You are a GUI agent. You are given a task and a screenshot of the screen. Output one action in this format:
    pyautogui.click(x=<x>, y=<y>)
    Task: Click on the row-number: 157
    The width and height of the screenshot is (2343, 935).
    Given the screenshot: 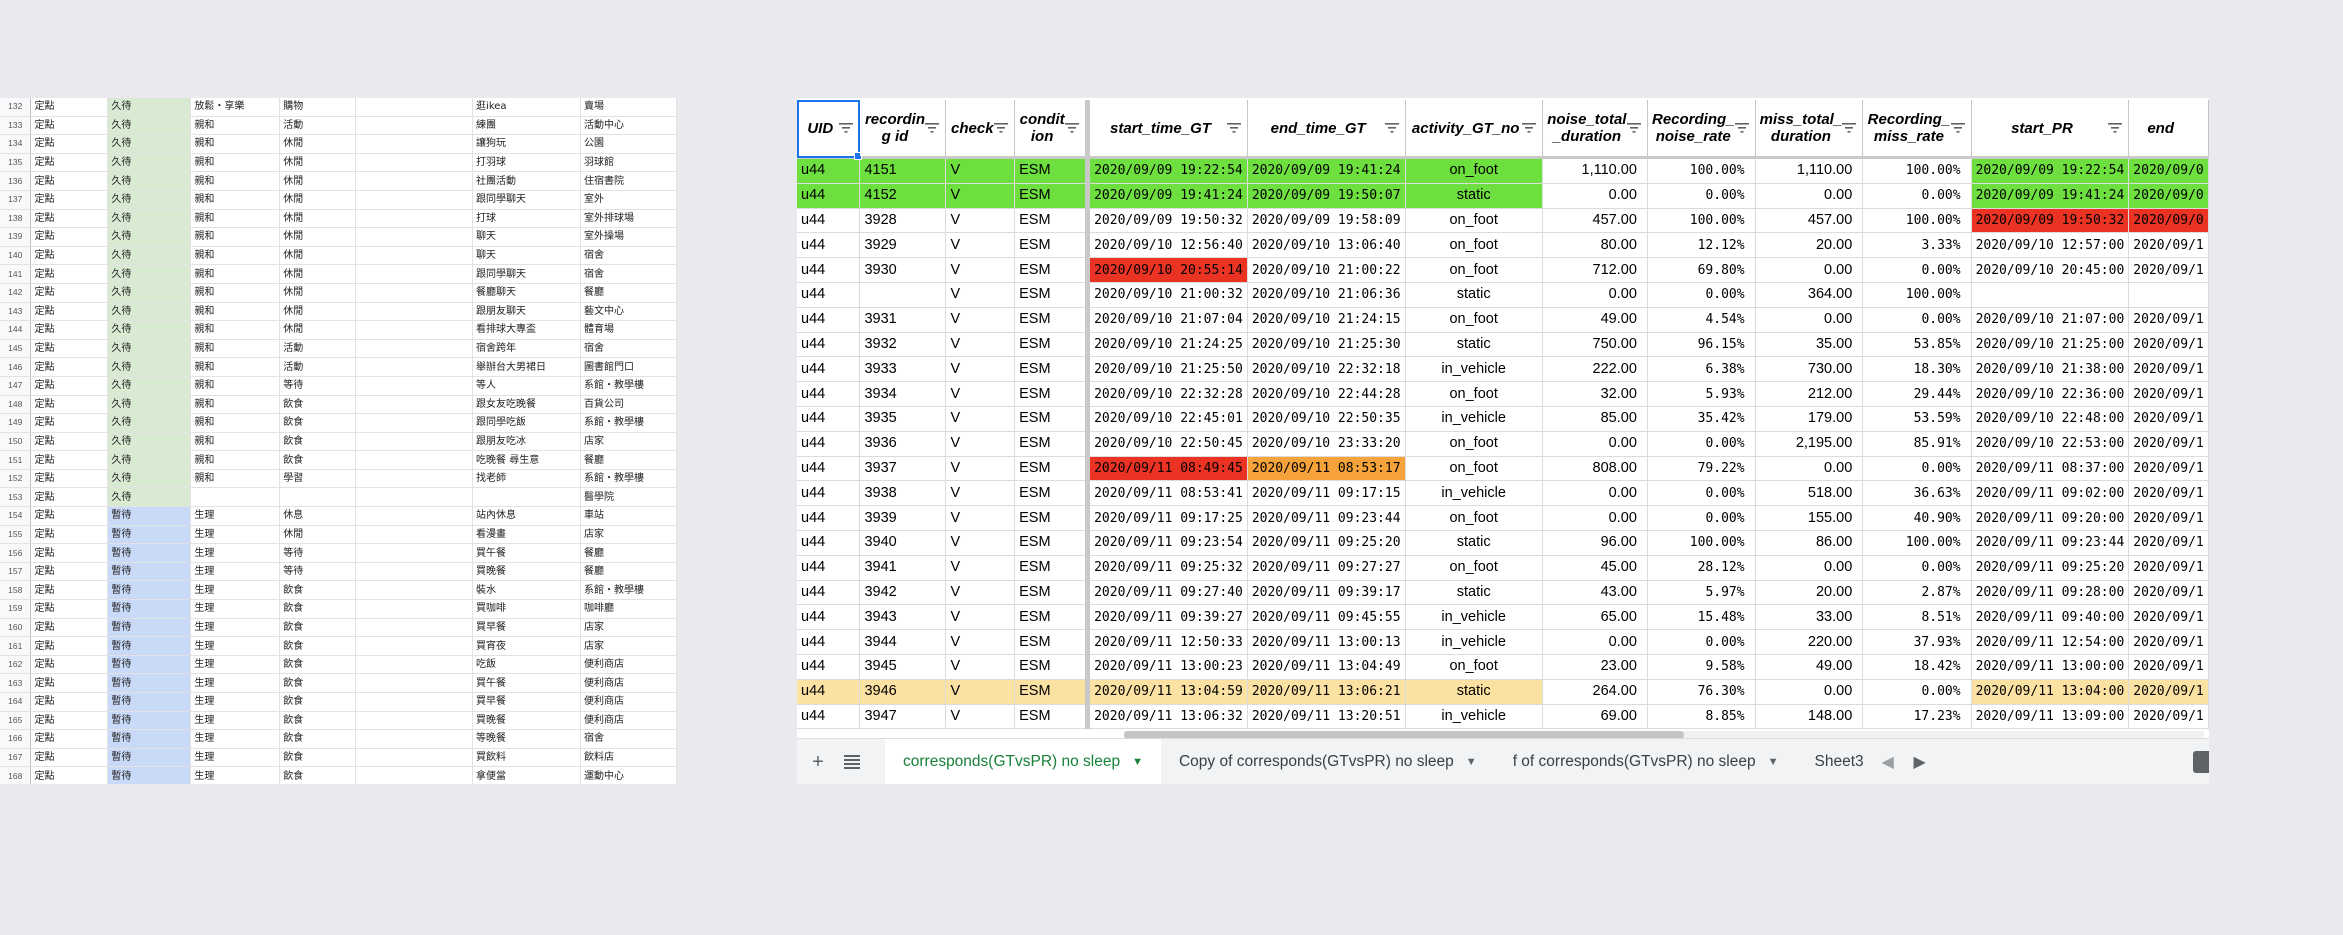 What is the action you would take?
    pyautogui.click(x=16, y=572)
    